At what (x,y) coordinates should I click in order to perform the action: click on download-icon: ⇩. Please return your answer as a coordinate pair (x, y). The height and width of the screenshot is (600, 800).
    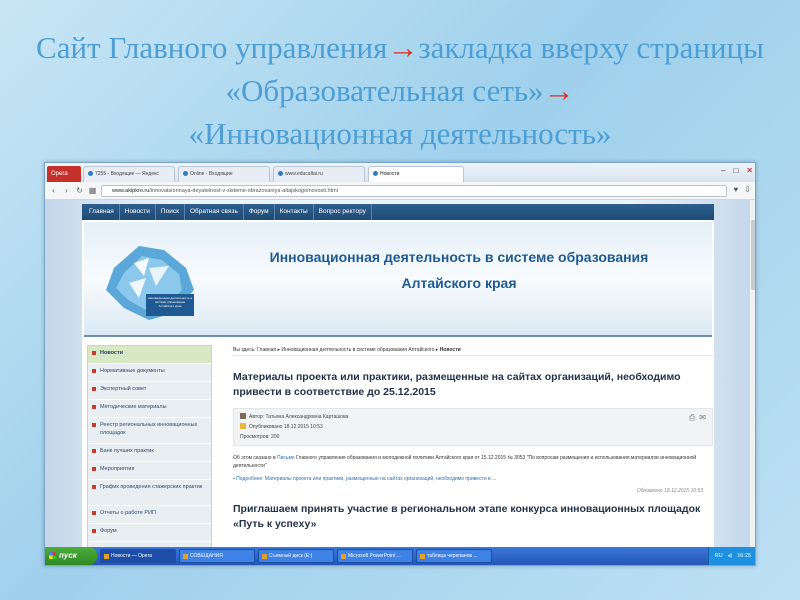
    Looking at the image, I should click on (747, 189).